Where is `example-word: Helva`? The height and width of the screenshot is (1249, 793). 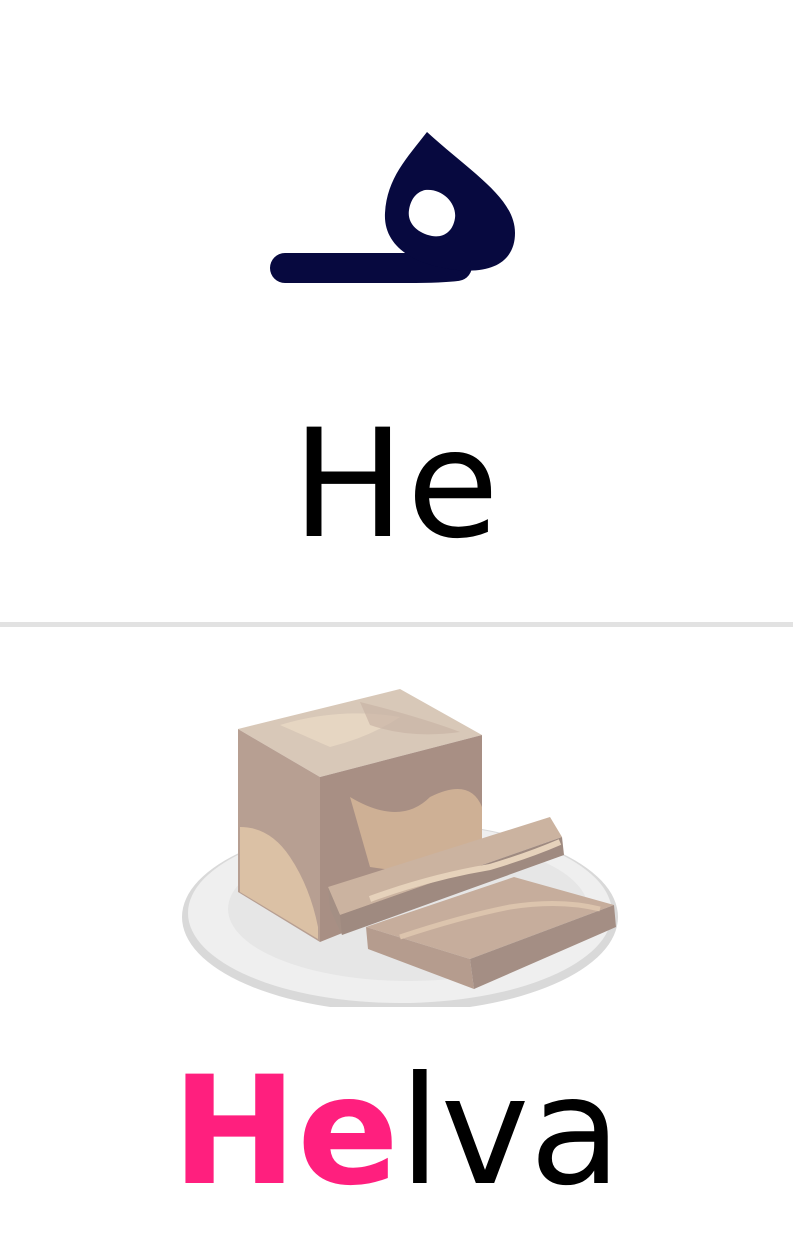
example-word: Helva is located at coordinates (396, 1132).